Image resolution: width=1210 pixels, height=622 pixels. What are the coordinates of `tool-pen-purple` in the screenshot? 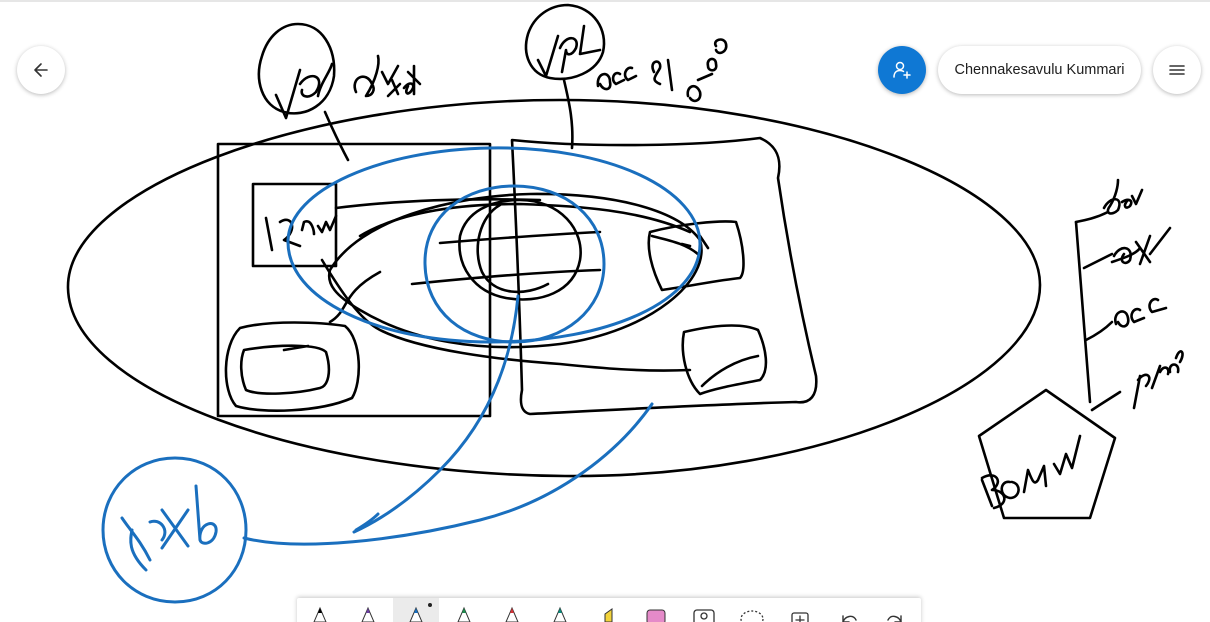 It's located at (368, 610).